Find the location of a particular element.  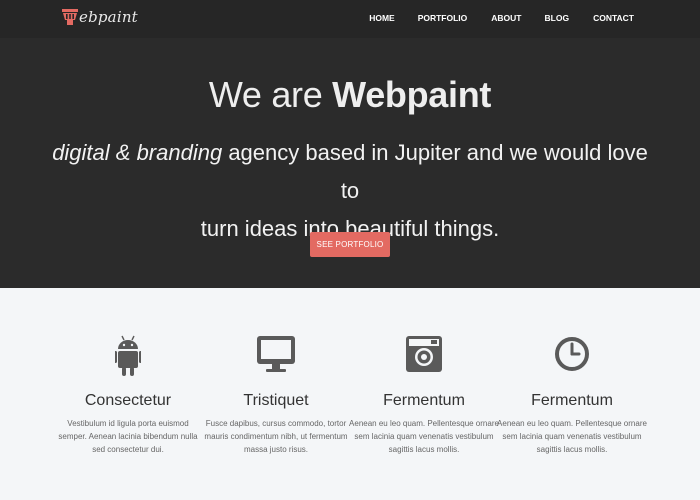

camera-icon is located at coordinates (424, 356).